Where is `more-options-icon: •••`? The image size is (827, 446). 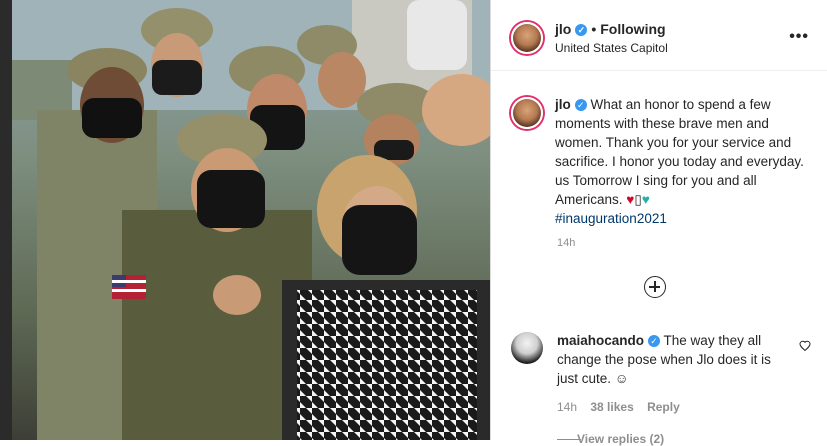 more-options-icon: ••• is located at coordinates (799, 37).